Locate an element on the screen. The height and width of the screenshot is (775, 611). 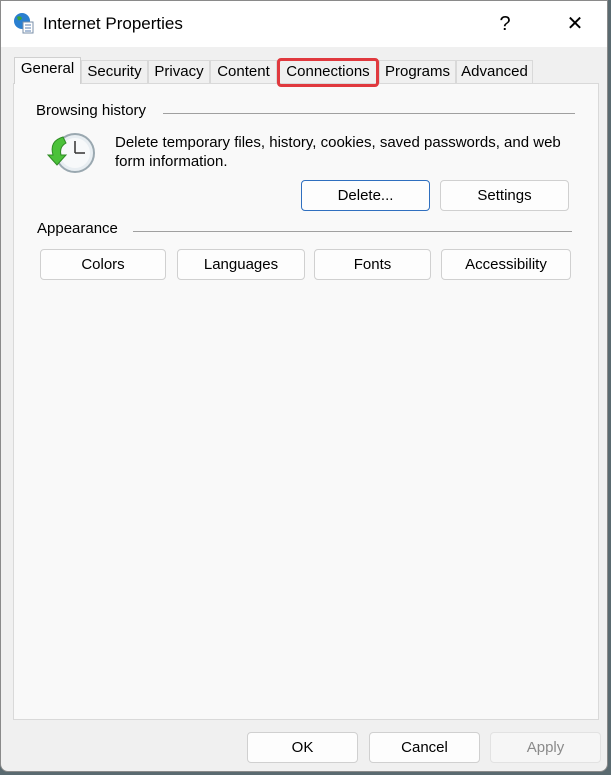
appearance-heading: Appearance is located at coordinates (77, 228).